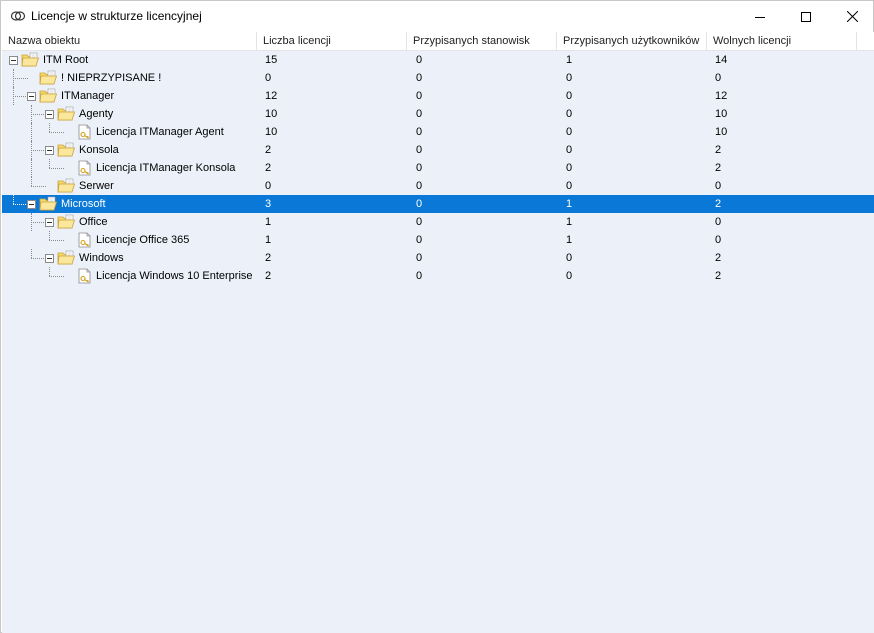  I want to click on tree-row-label: Licencja ITManager Agent, so click(160, 132).